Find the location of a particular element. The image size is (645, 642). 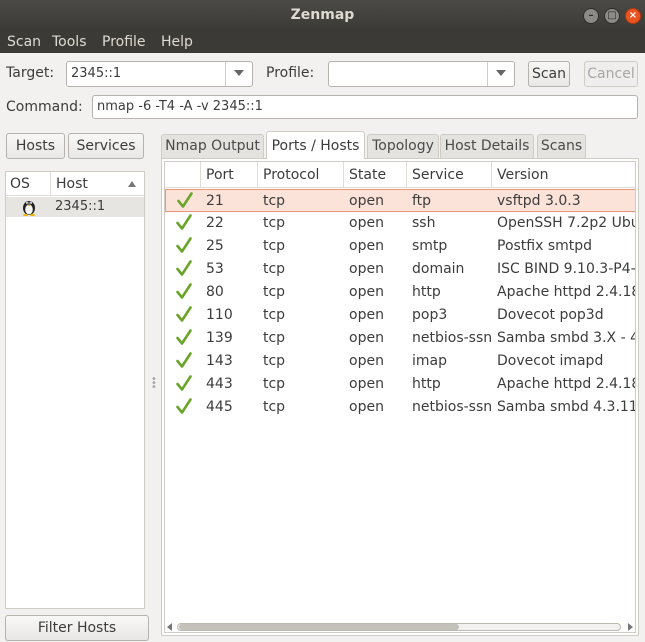

target-dropdown-icon is located at coordinates (238, 74).